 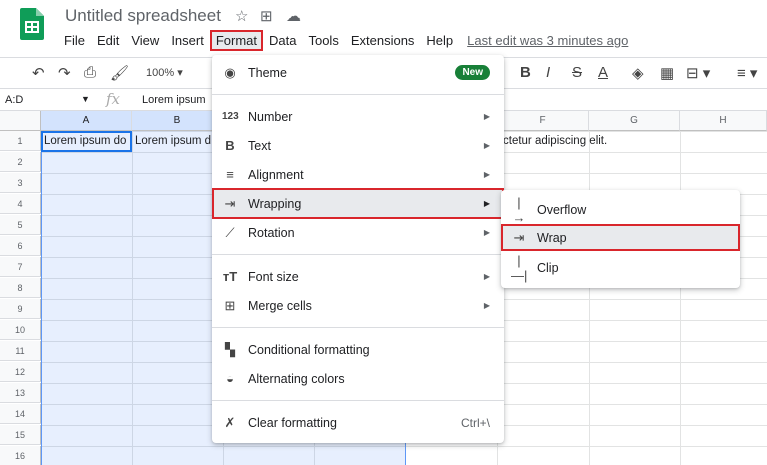 What do you see at coordinates (87, 141) in the screenshot?
I see `cell-a1: Lorem ipsum do` at bounding box center [87, 141].